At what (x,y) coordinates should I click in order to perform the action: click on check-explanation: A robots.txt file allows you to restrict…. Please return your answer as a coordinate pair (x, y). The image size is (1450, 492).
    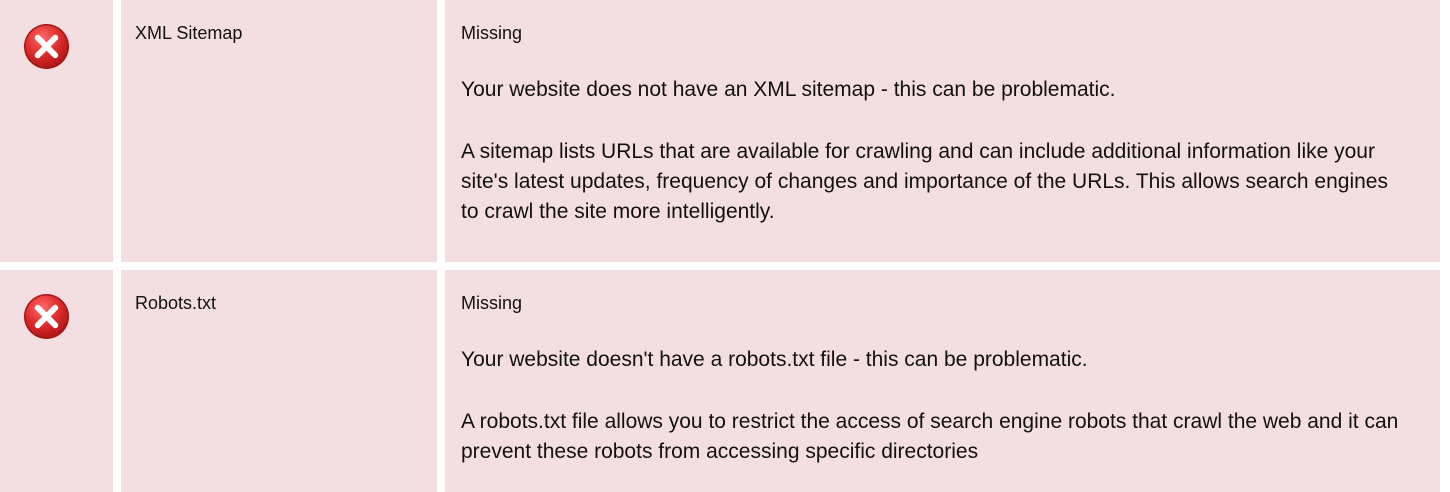
    Looking at the image, I should click on (930, 436).